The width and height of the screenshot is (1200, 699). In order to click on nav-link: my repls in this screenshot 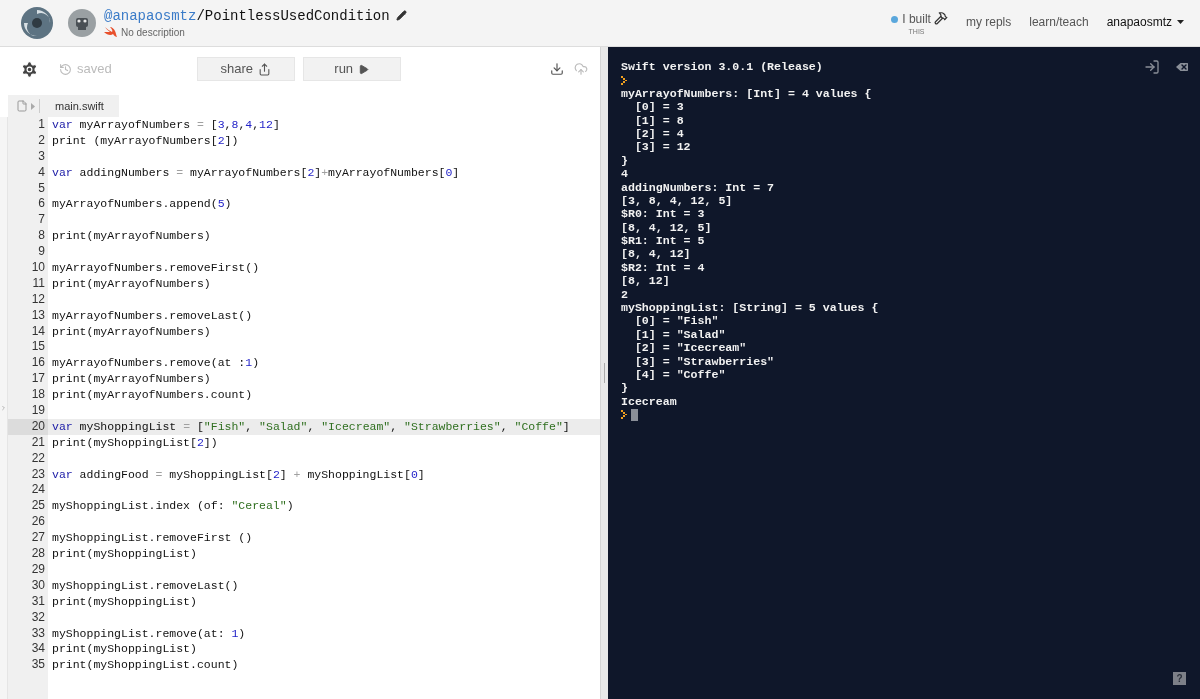, I will do `click(988, 22)`.